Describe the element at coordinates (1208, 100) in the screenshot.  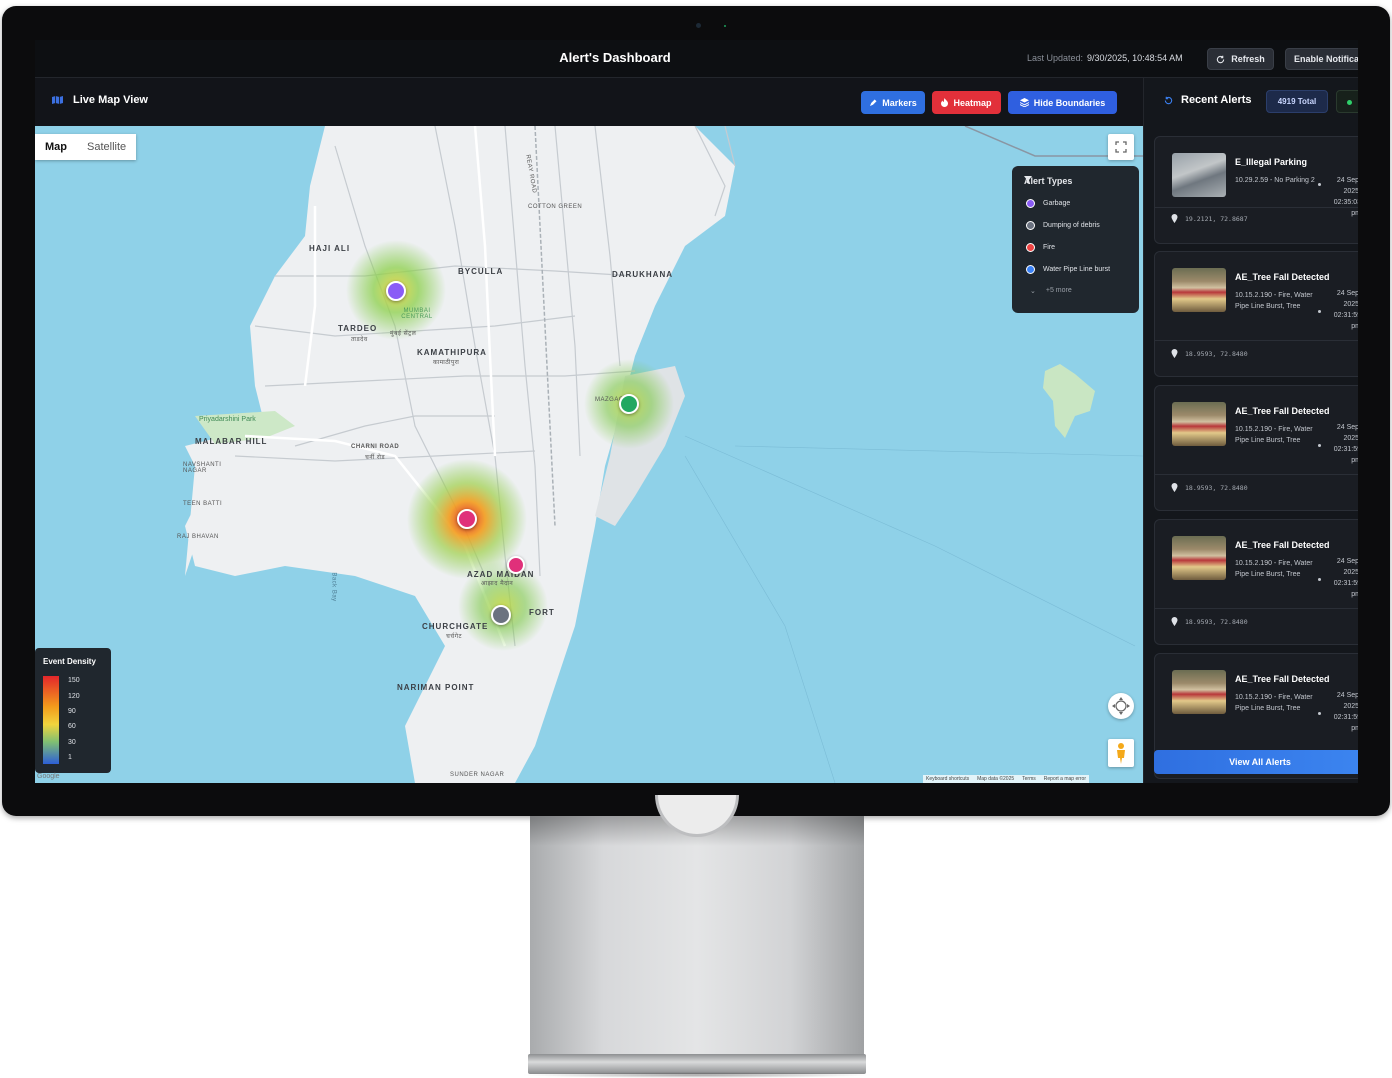
I see `recent-alerts-heading: Recent Alerts` at that location.